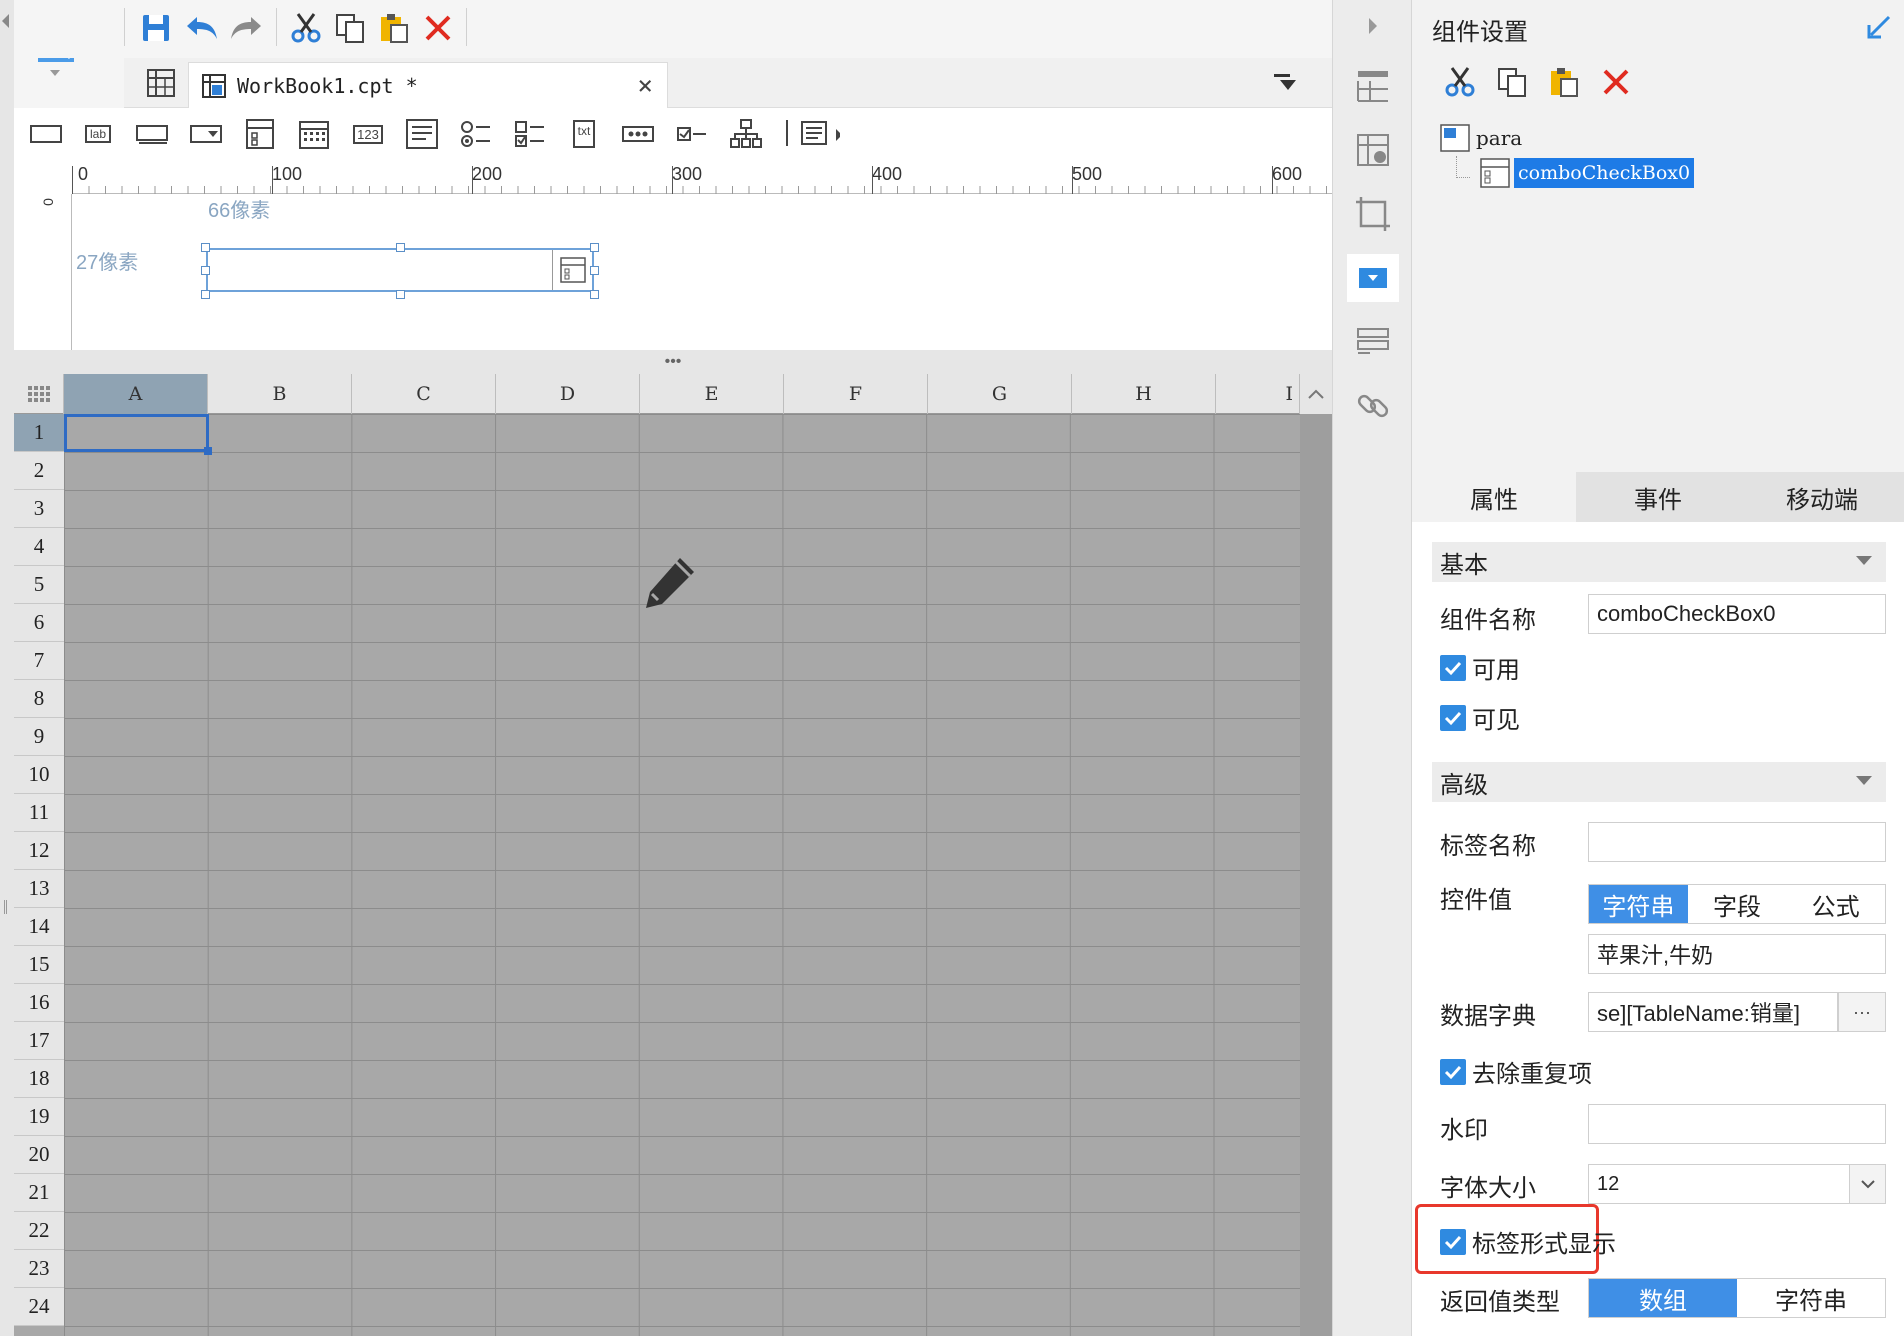 The height and width of the screenshot is (1336, 1904). I want to click on tree-node-combocheckbox0: comboCheckBox0, so click(1587, 173).